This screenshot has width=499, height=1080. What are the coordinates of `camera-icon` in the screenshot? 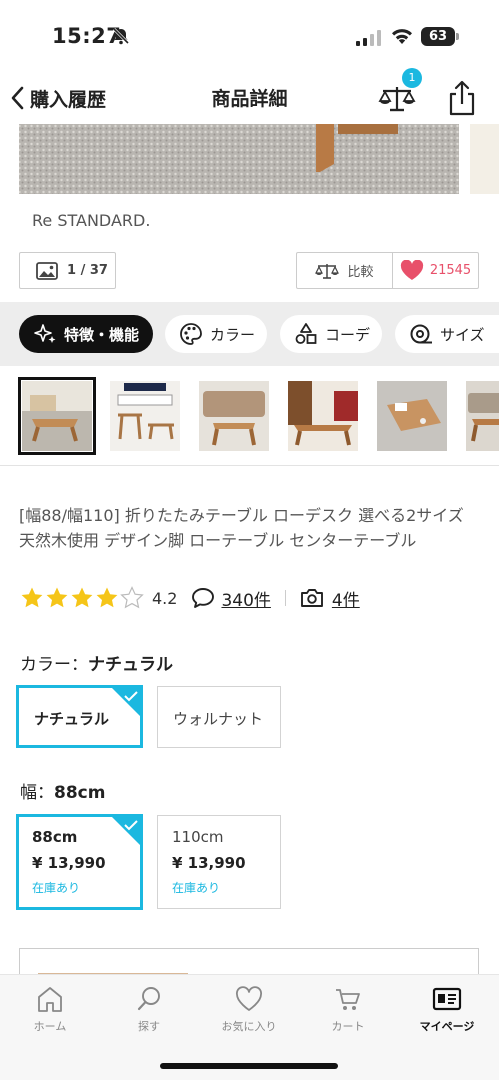 It's located at (311, 598).